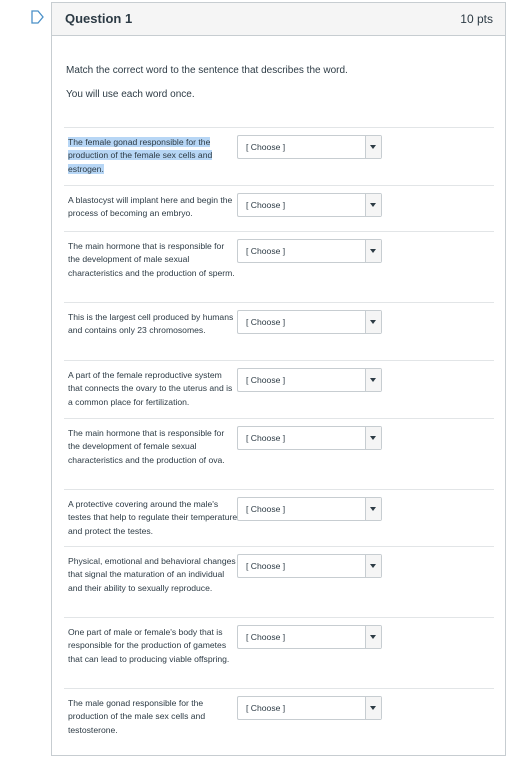 The height and width of the screenshot is (762, 513). Describe the element at coordinates (37, 17) in the screenshot. I see `flag-question-icon` at that location.